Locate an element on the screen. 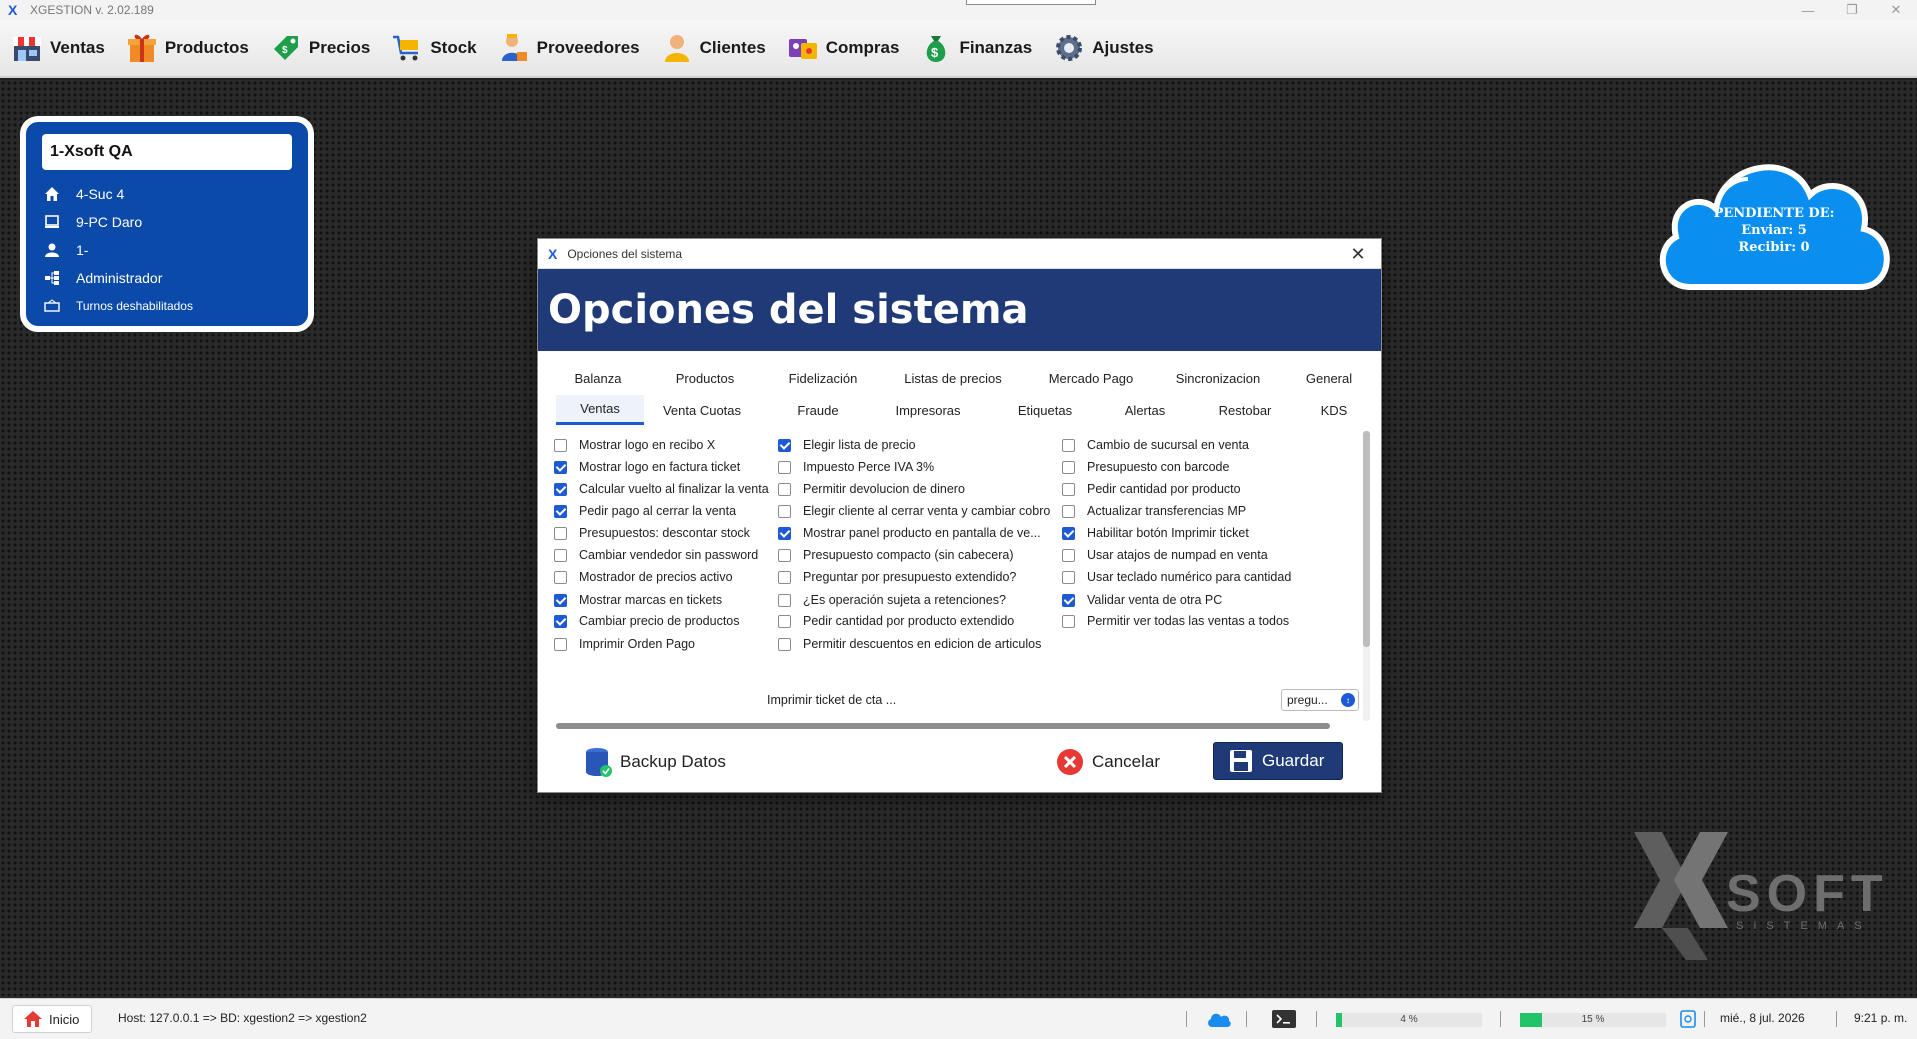  horizontal-scrollbar is located at coordinates (943, 726).